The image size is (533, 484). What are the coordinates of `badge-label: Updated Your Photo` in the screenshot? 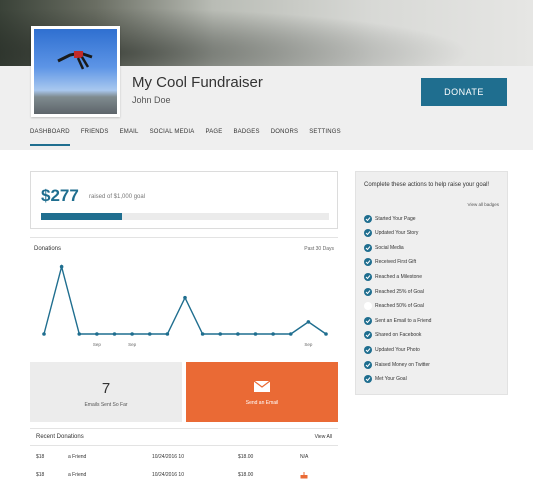 It's located at (397, 349).